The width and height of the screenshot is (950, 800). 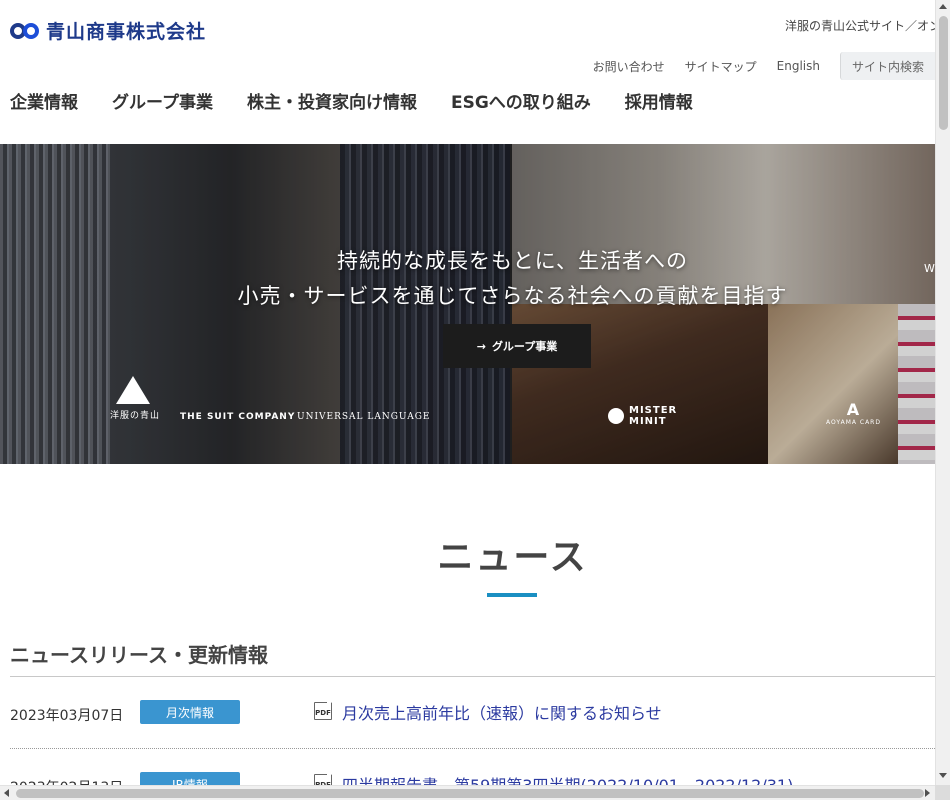 What do you see at coordinates (472, 748) in the screenshot?
I see `news-item-divider` at bounding box center [472, 748].